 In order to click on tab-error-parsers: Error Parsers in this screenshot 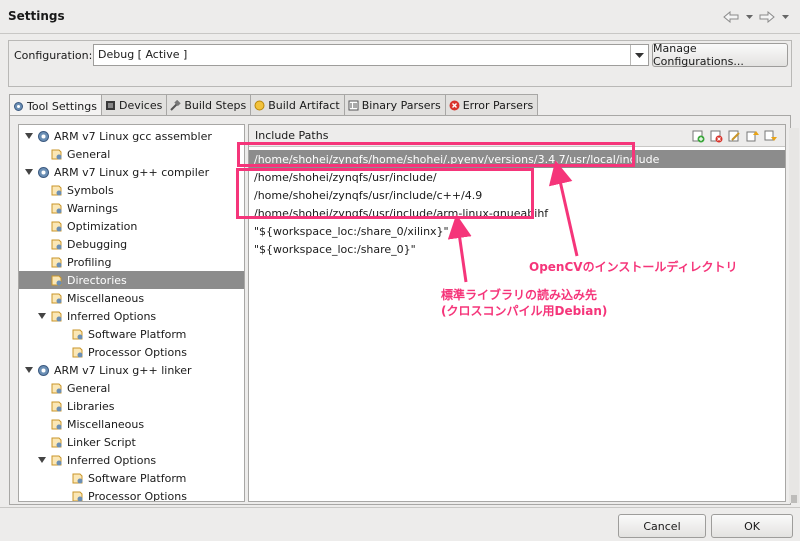, I will do `click(491, 105)`.